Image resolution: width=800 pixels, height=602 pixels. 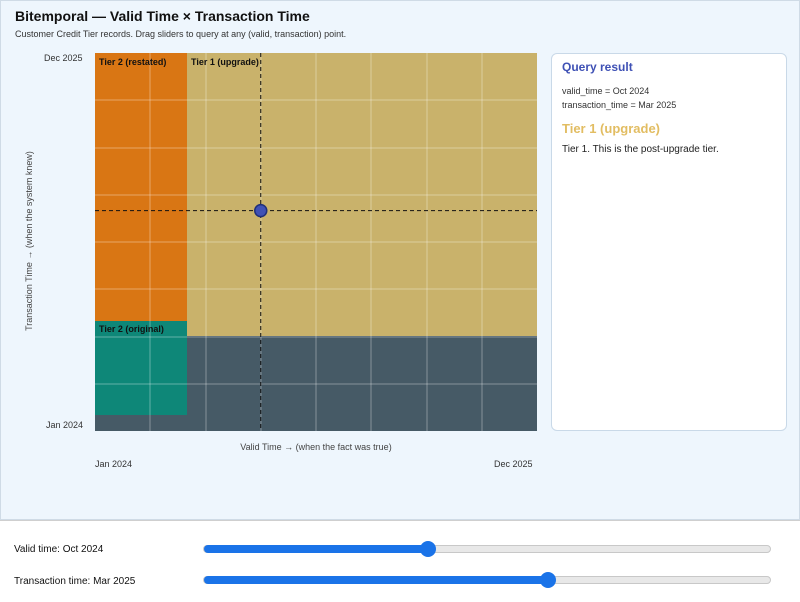 What do you see at coordinates (141, 368) in the screenshot?
I see `region-tier2-original` at bounding box center [141, 368].